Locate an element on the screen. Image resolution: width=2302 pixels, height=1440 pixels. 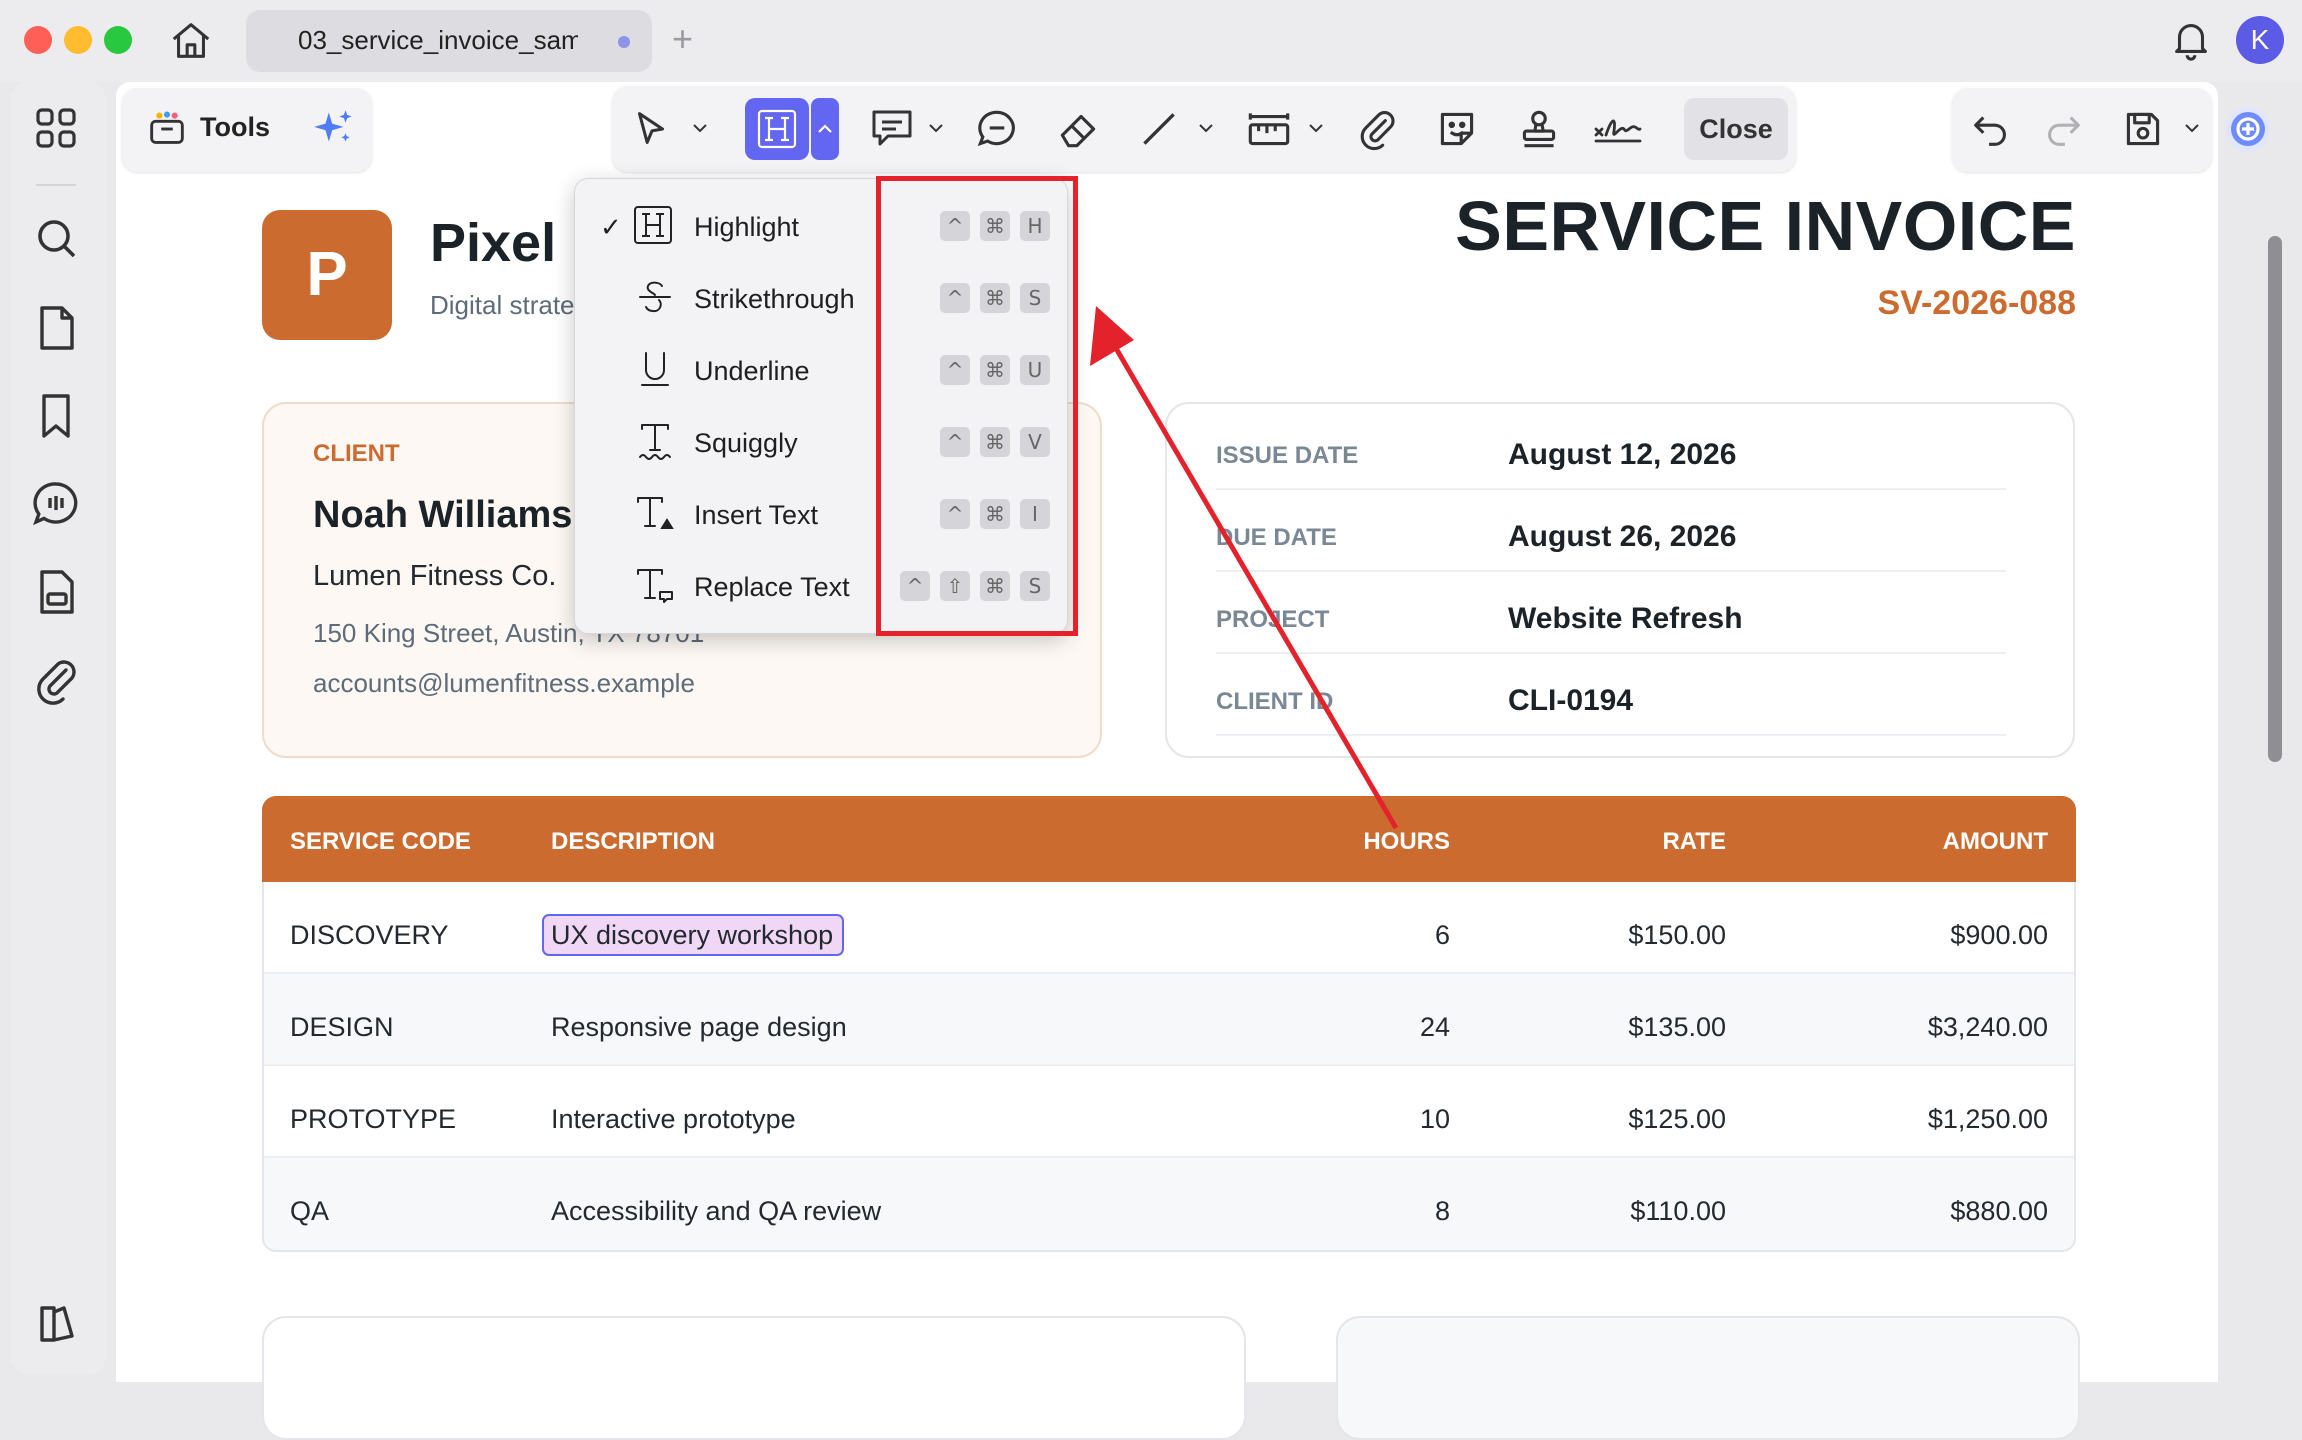
cell-hours: 24 is located at coordinates (1434, 1027).